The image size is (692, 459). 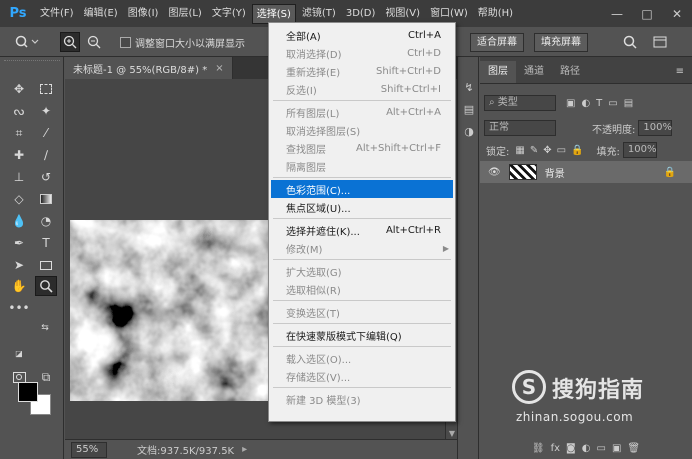 What do you see at coordinates (46, 155) in the screenshot?
I see `brush-tool-icon: ∕` at bounding box center [46, 155].